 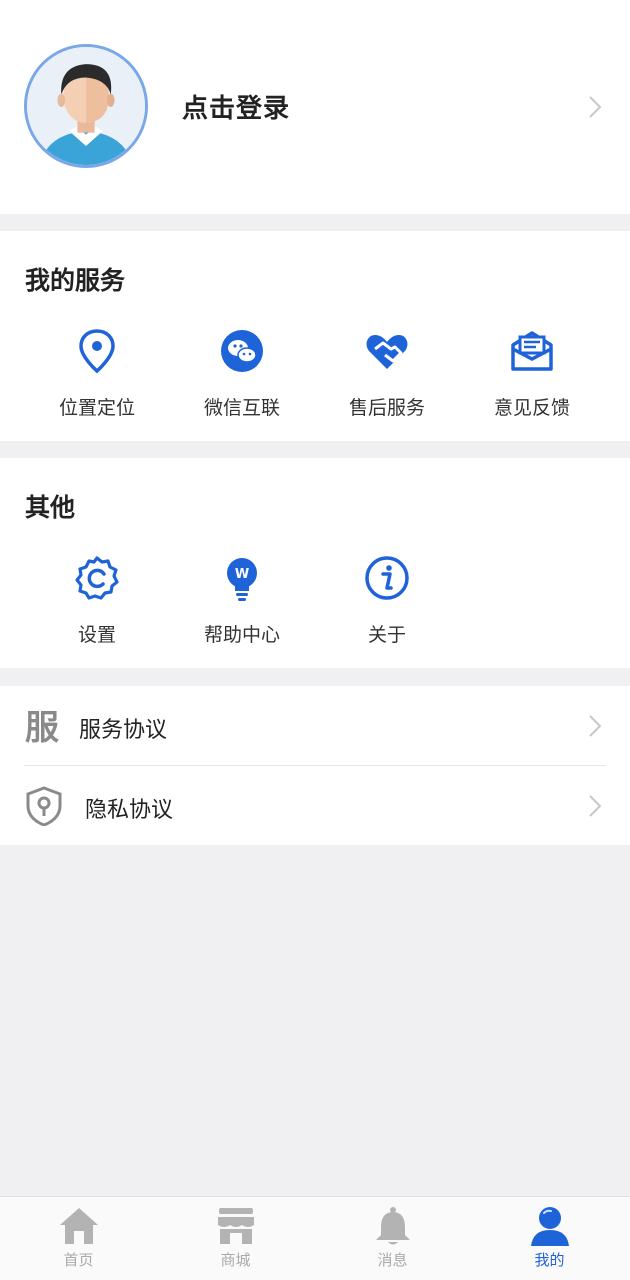 I want to click on location-pin-icon, so click(x=97, y=351).